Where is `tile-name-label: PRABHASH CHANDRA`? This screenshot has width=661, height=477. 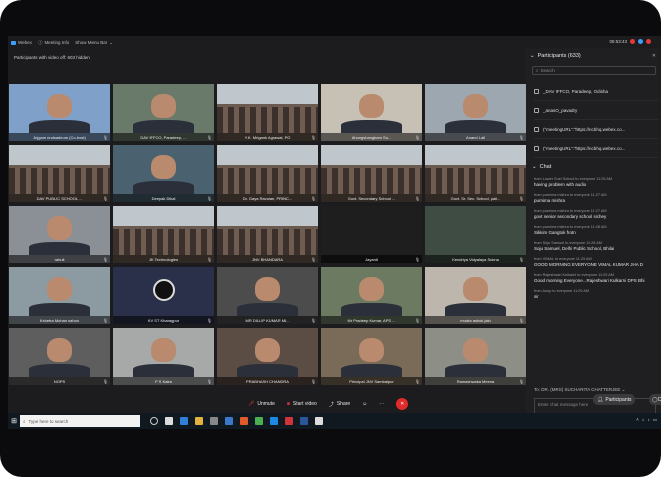 tile-name-label: PRABHASH CHANDRA is located at coordinates (267, 381).